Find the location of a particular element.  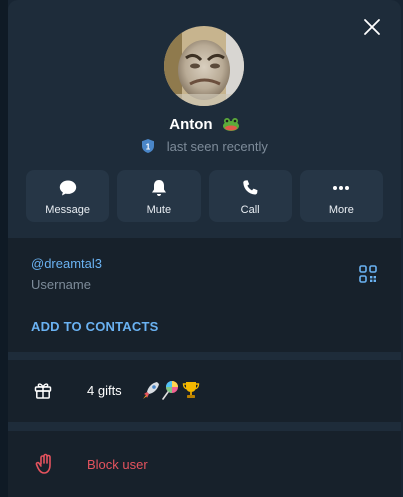

trophy-icon is located at coordinates (191, 390).